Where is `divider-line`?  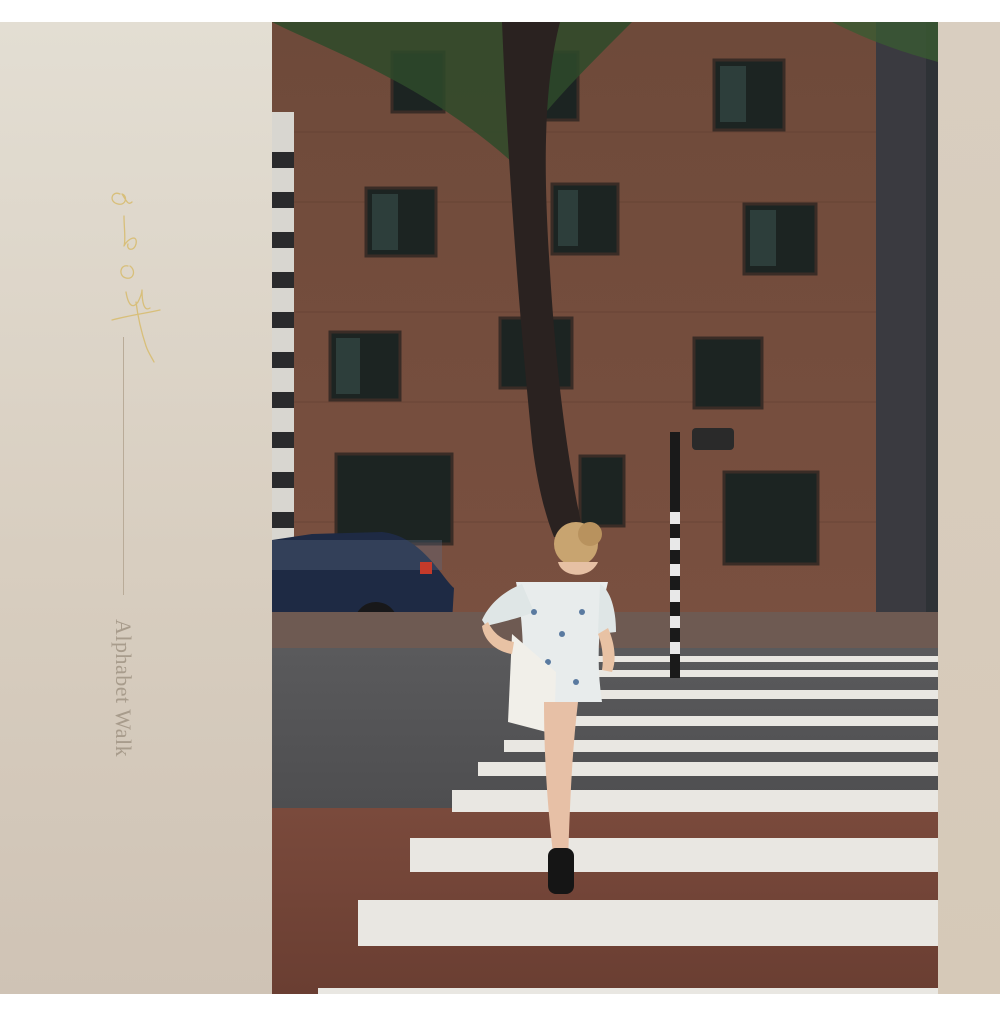 divider-line is located at coordinates (123, 466).